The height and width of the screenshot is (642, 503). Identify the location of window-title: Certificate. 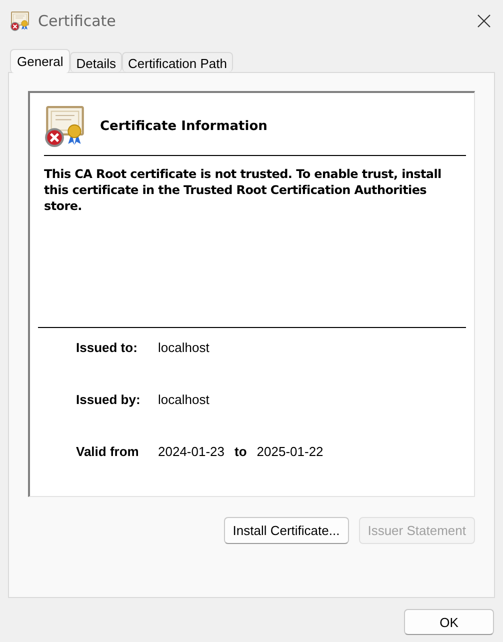
(77, 21).